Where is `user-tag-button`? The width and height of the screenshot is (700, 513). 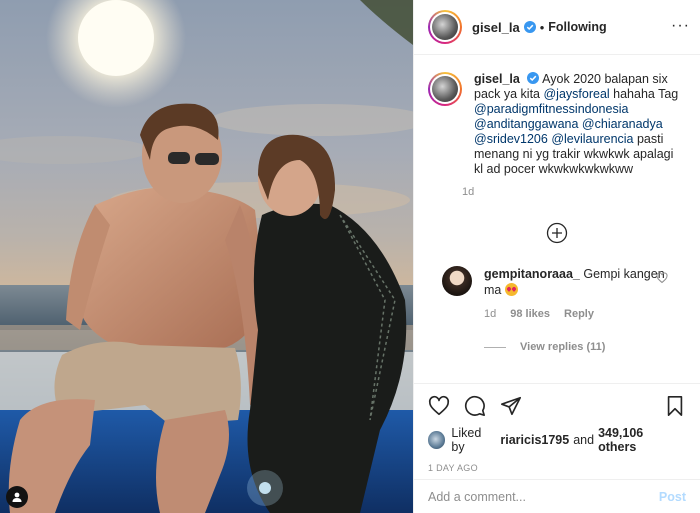 user-tag-button is located at coordinates (17, 497).